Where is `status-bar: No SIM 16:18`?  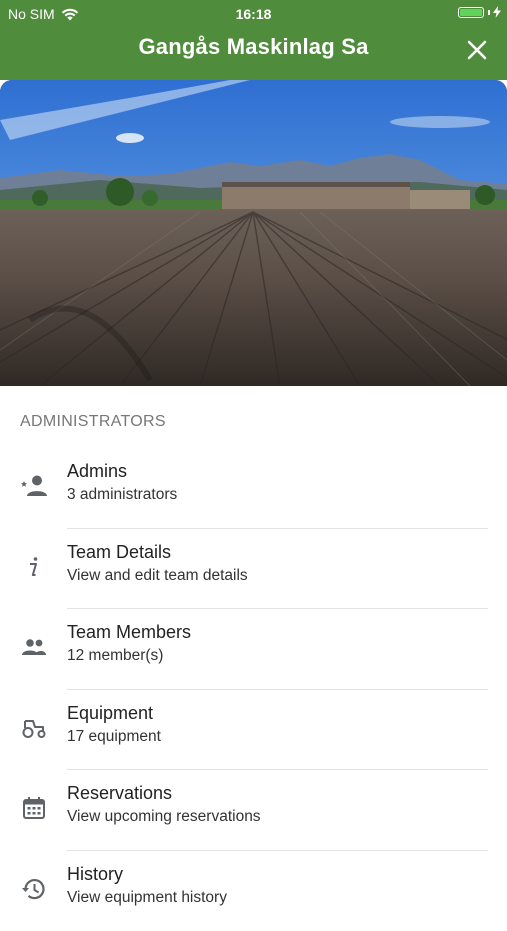 status-bar: No SIM 16:18 is located at coordinates (253, 14).